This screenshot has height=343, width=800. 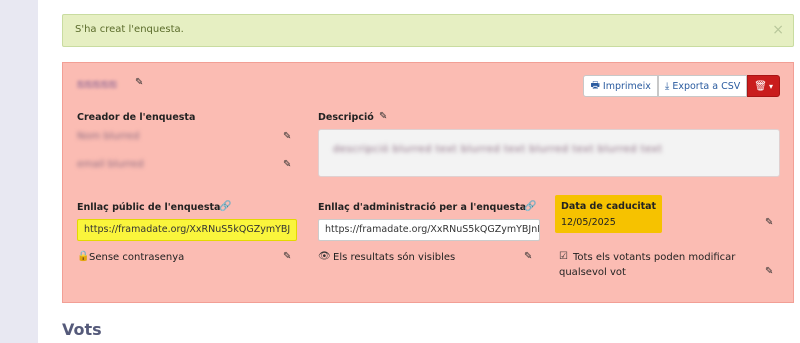 I want to click on caret-down-icon: ▾, so click(x=770, y=86).